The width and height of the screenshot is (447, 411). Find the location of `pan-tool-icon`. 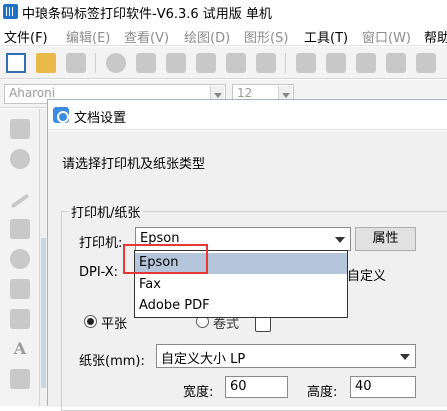

pan-tool-icon is located at coordinates (20, 159).